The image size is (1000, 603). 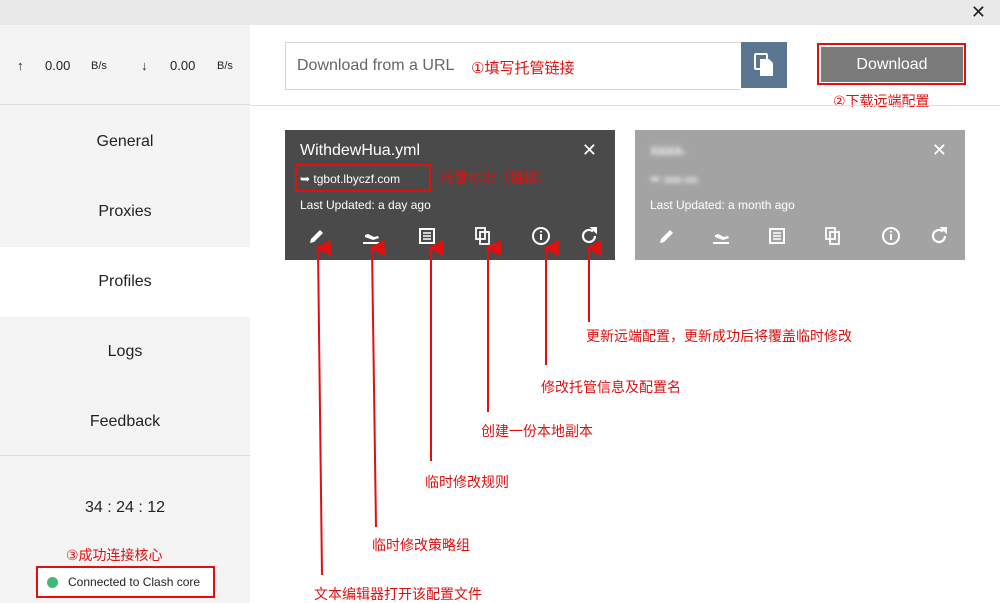 I want to click on download-speed-value: 0.00, so click(x=183, y=65).